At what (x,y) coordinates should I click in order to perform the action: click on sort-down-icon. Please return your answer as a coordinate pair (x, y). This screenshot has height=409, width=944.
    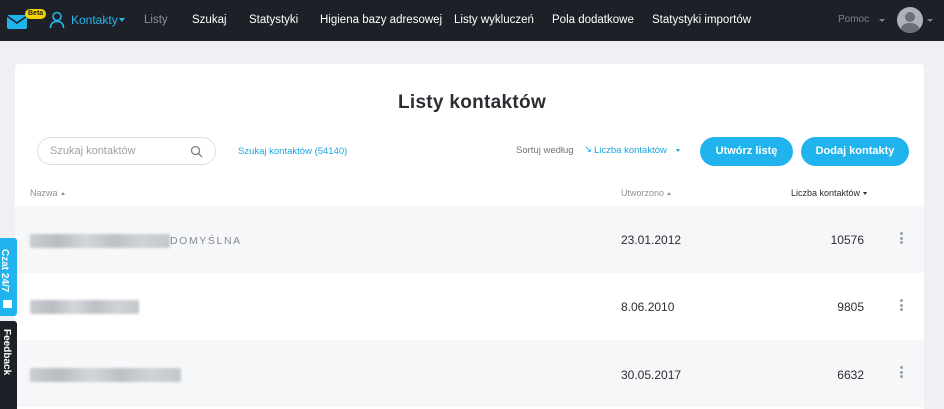
    Looking at the image, I should click on (865, 194).